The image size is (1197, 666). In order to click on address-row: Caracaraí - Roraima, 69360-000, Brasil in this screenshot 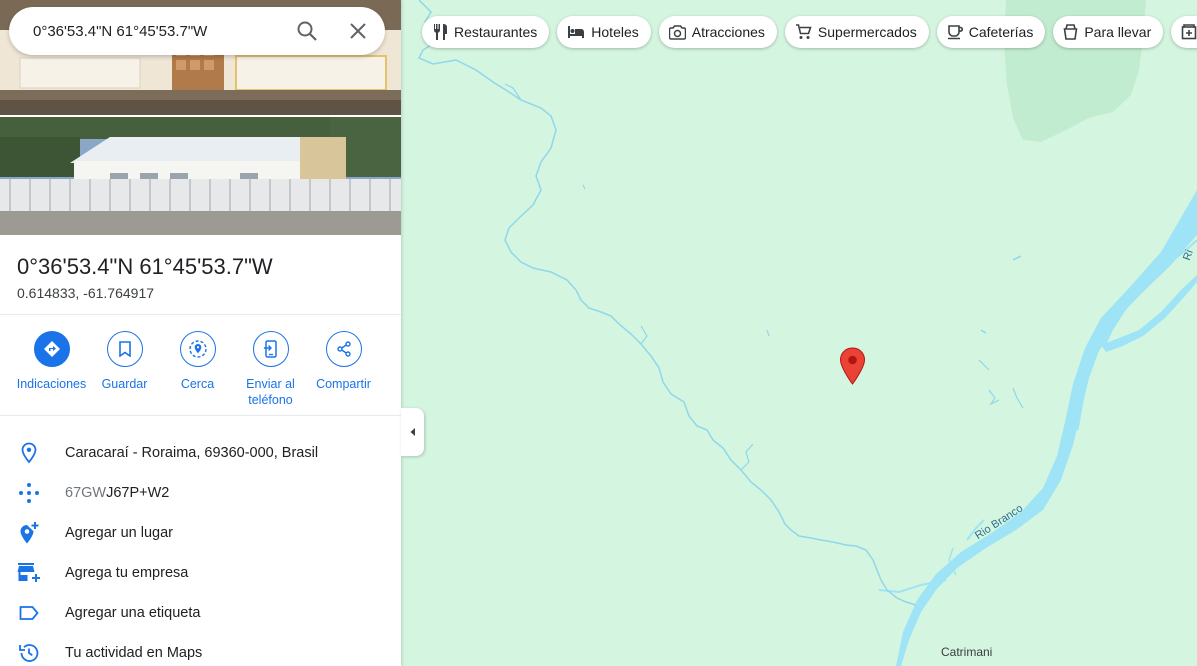, I will do `click(200, 453)`.